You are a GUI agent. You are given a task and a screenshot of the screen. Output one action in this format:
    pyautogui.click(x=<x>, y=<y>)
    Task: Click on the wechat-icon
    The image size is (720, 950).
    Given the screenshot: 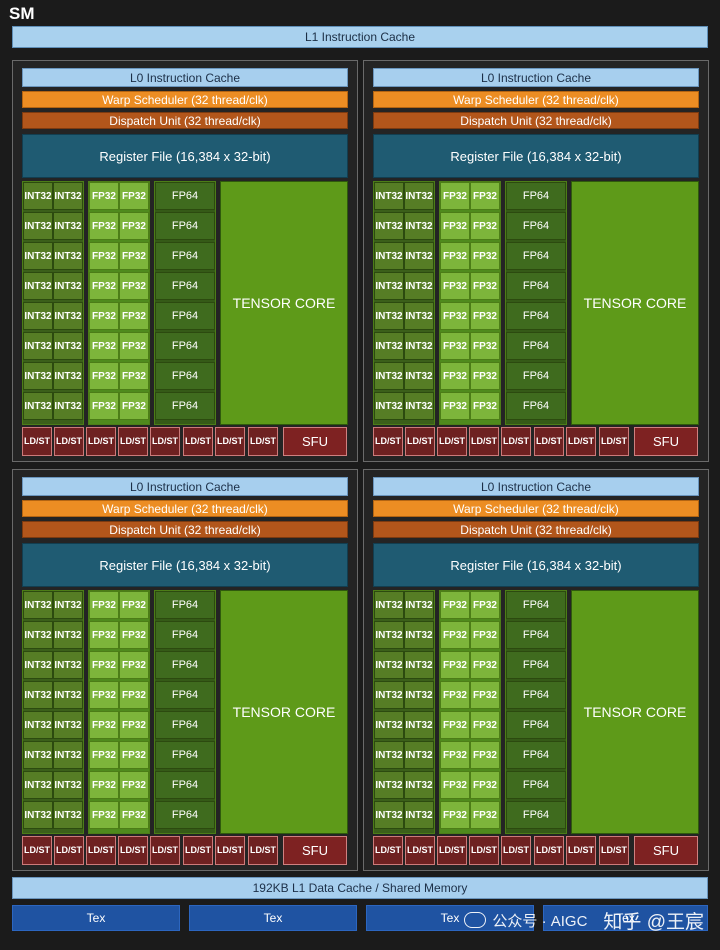 What is the action you would take?
    pyautogui.click(x=475, y=920)
    